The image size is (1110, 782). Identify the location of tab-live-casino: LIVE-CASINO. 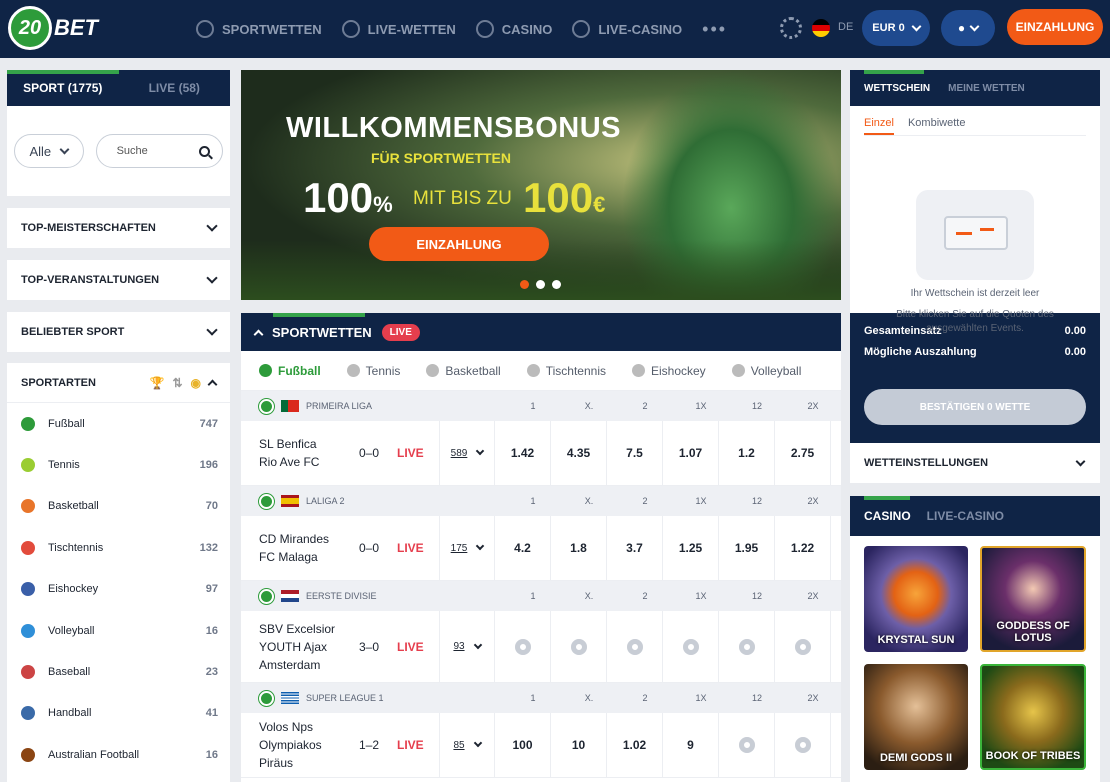
(965, 516).